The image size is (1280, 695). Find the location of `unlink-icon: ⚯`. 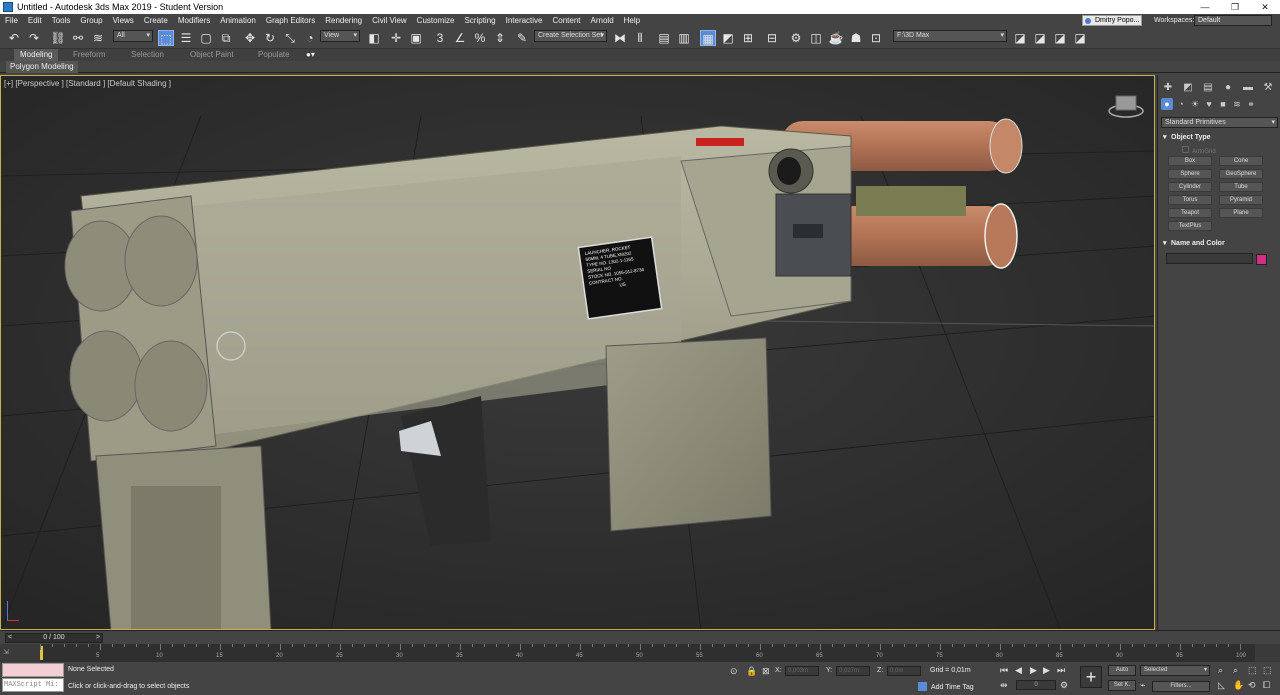

unlink-icon: ⚯ is located at coordinates (78, 38).